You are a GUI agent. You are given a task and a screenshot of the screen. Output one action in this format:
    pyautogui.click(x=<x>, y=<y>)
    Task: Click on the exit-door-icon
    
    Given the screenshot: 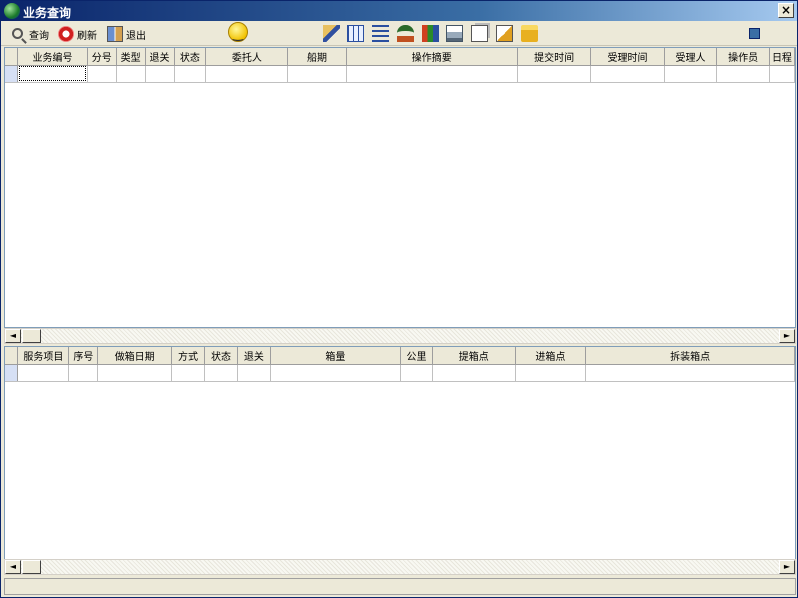 What is the action you would take?
    pyautogui.click(x=115, y=34)
    